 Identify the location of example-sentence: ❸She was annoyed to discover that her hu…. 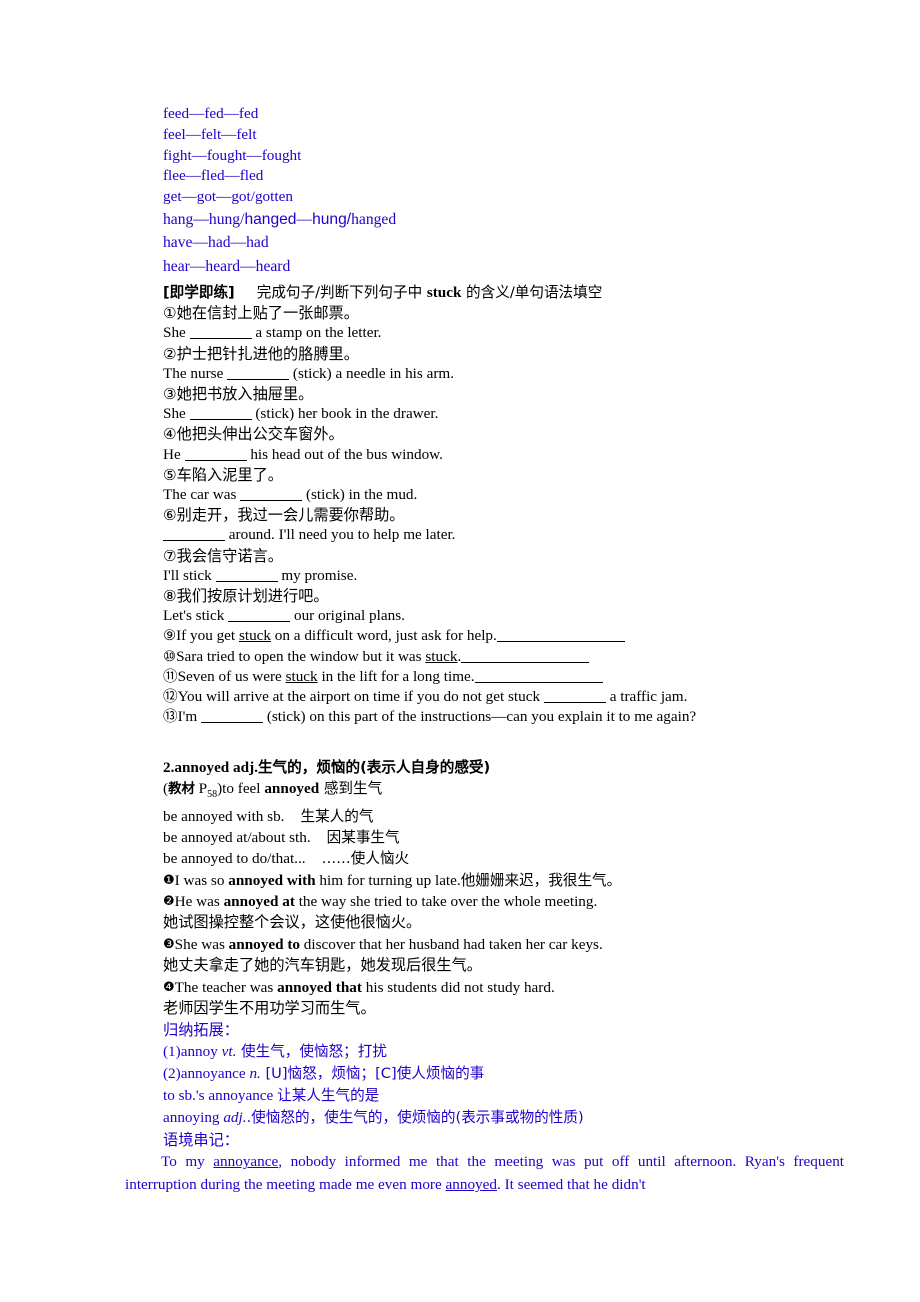
(481, 944).